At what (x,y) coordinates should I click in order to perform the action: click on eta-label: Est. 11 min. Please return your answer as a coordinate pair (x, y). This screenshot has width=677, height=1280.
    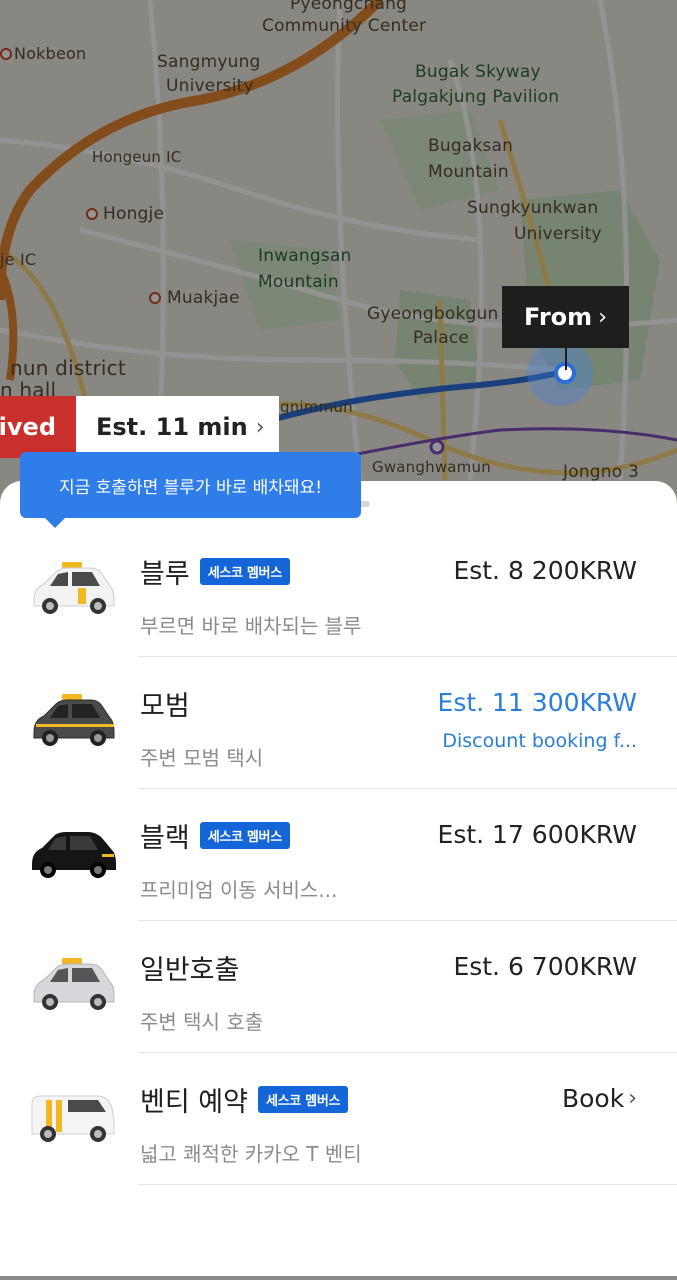
    Looking at the image, I should click on (172, 427).